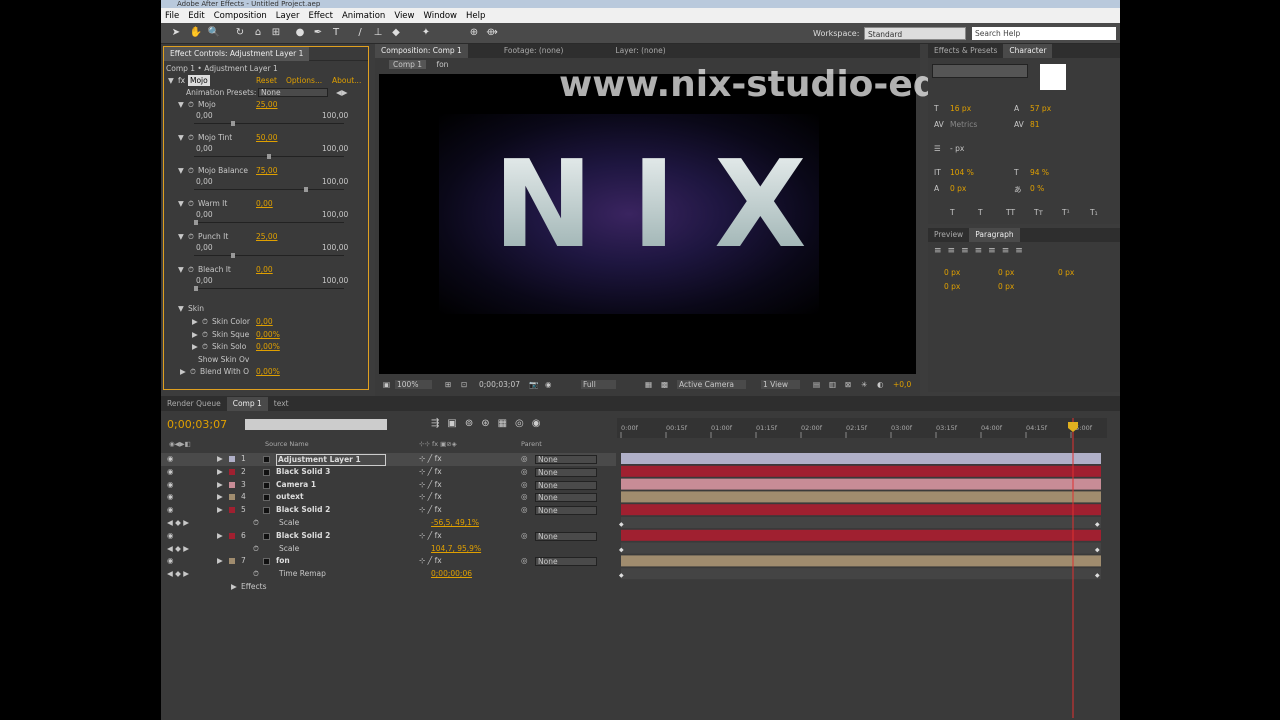 The height and width of the screenshot is (720, 1280). I want to click on param-value: 25,00, so click(266, 236).